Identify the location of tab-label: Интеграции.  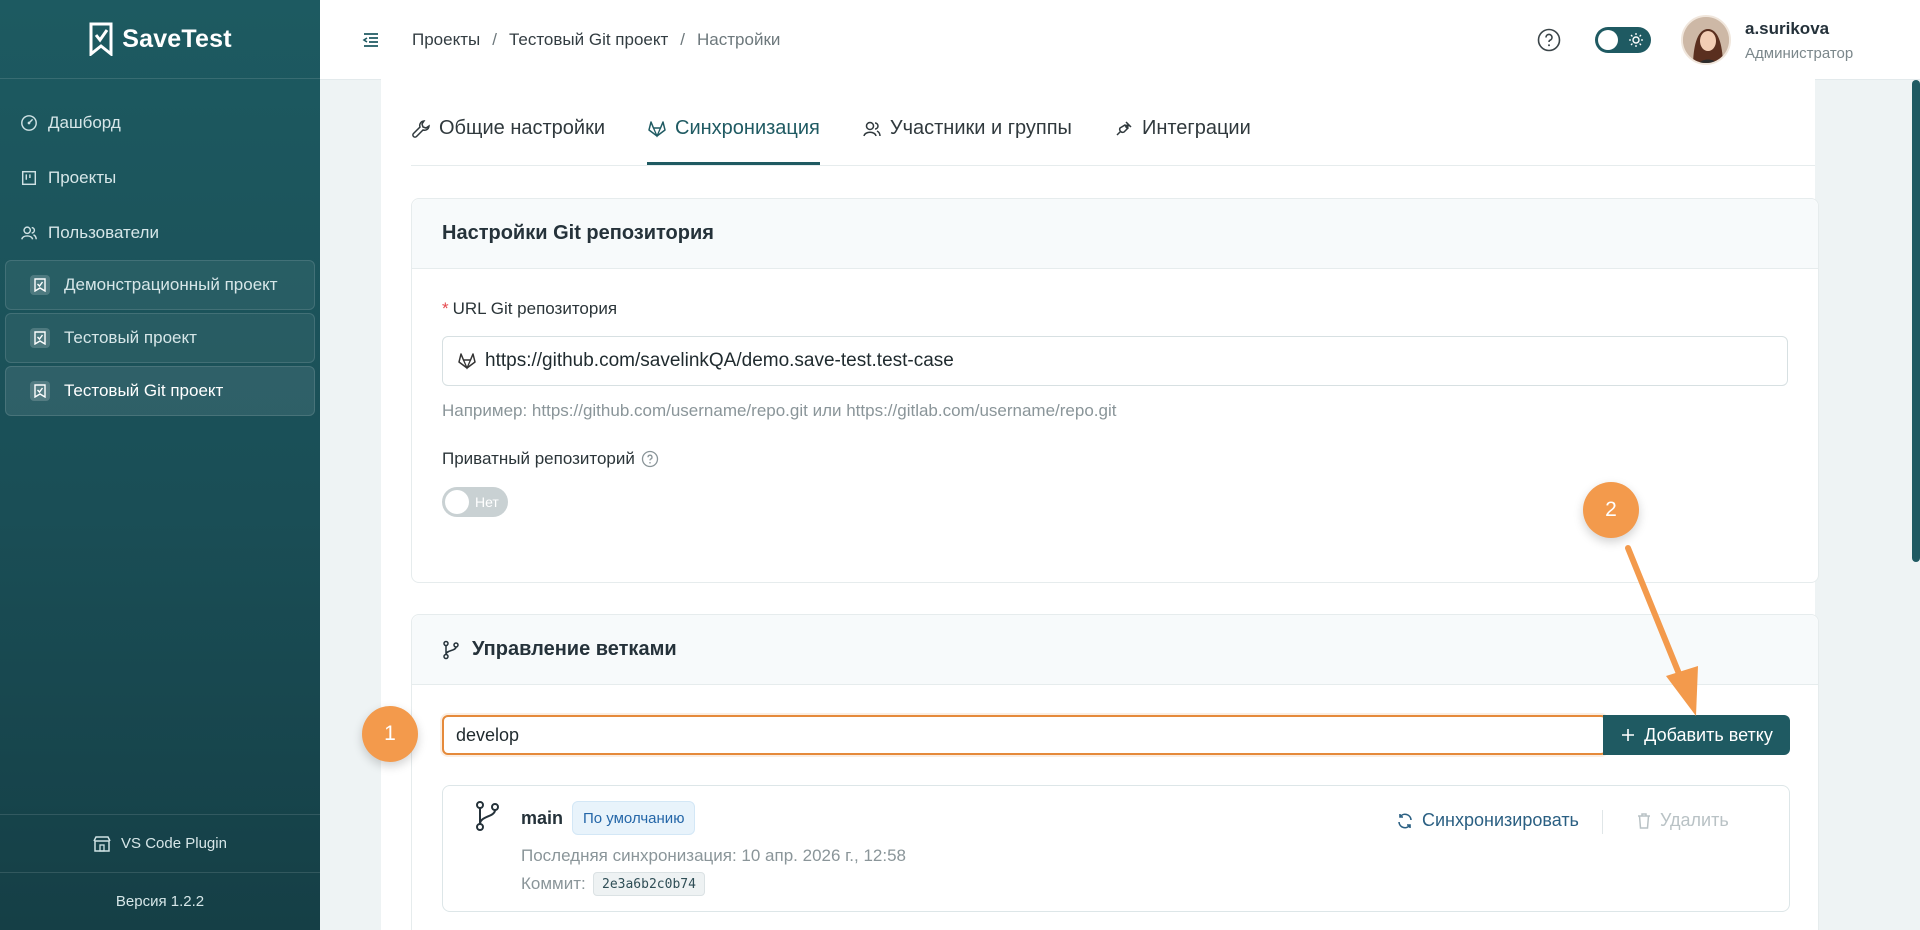
(1196, 128).